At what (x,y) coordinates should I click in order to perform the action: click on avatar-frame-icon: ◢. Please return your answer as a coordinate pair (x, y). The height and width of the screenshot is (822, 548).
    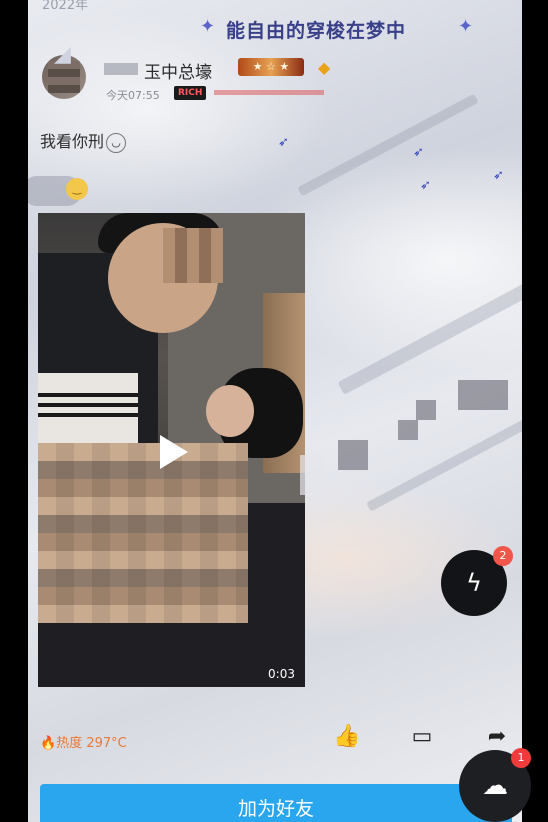
    Looking at the image, I should click on (62, 54).